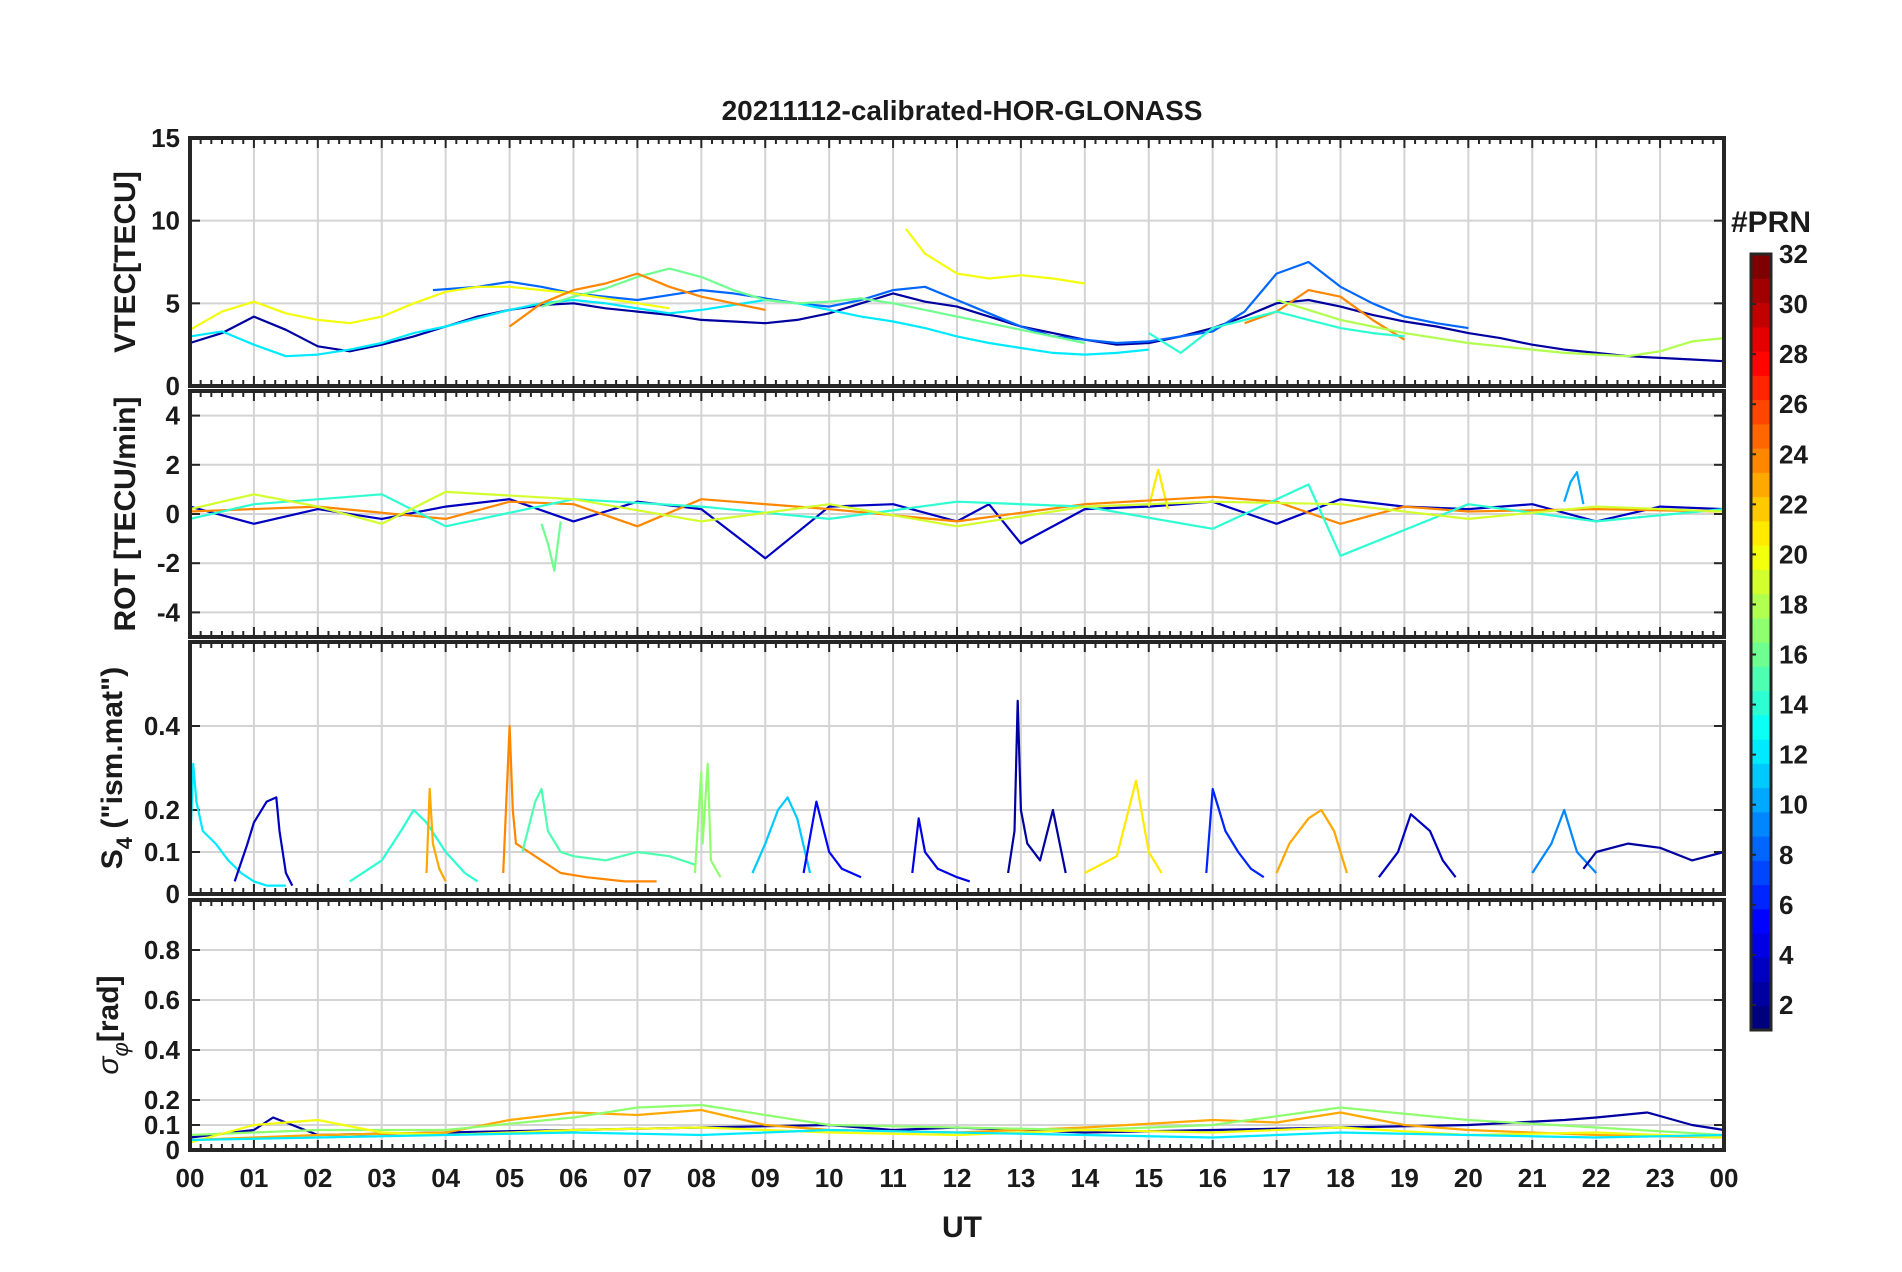 The image size is (1902, 1272). What do you see at coordinates (829, 1178) in the screenshot?
I see `x-tick-label: 10` at bounding box center [829, 1178].